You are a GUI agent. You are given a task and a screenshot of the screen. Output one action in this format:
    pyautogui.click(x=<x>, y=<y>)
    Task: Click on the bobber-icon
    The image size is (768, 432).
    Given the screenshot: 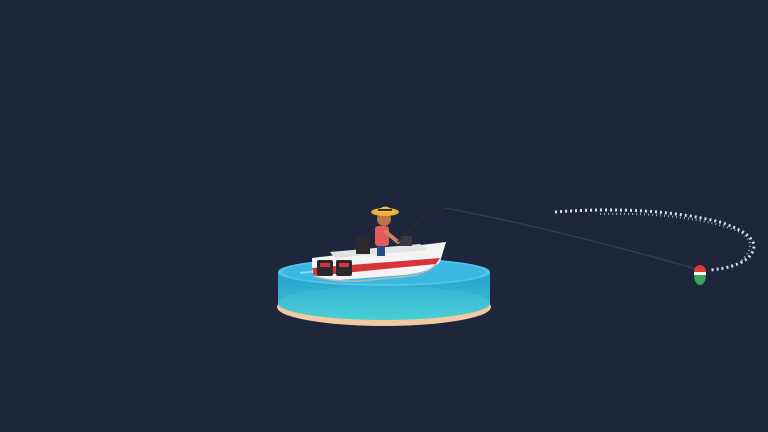 What is the action you would take?
    pyautogui.click(x=700, y=272)
    